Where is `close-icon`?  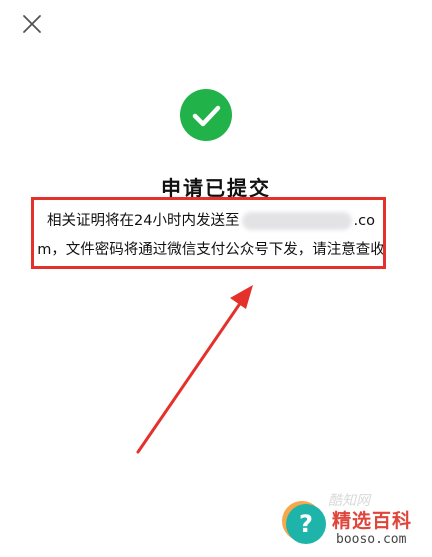 close-icon is located at coordinates (32, 24).